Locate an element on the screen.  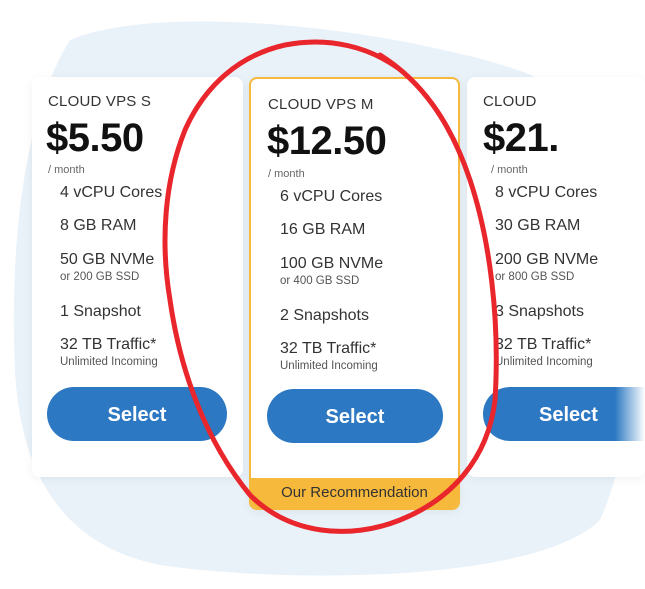
plan-name: CLOUD VPS M is located at coordinates (321, 104).